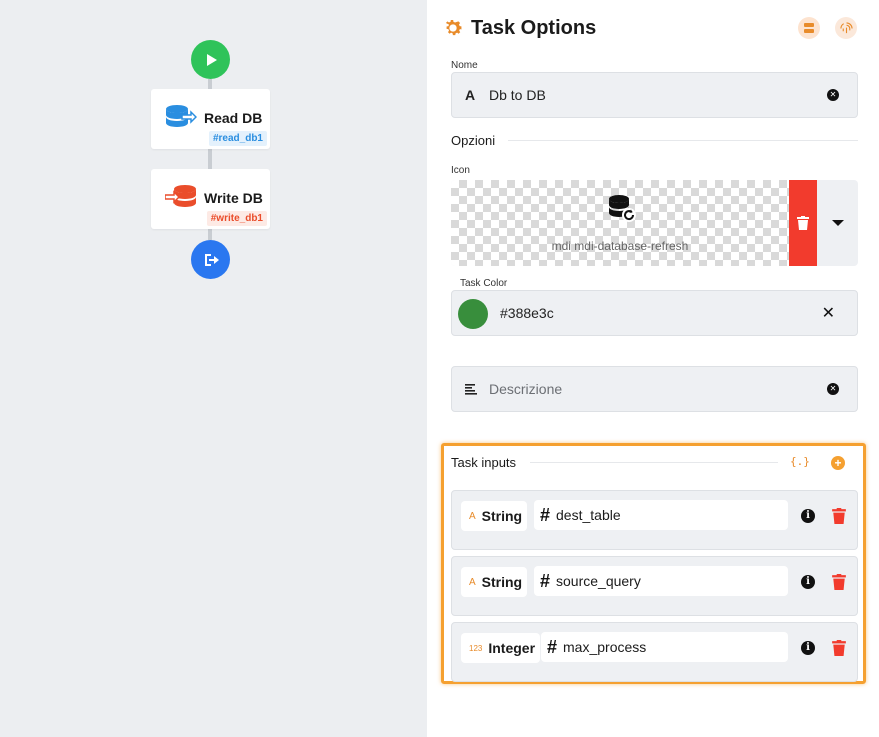 The width and height of the screenshot is (879, 737). Describe the element at coordinates (471, 389) in the screenshot. I see `align-left-icon` at that location.